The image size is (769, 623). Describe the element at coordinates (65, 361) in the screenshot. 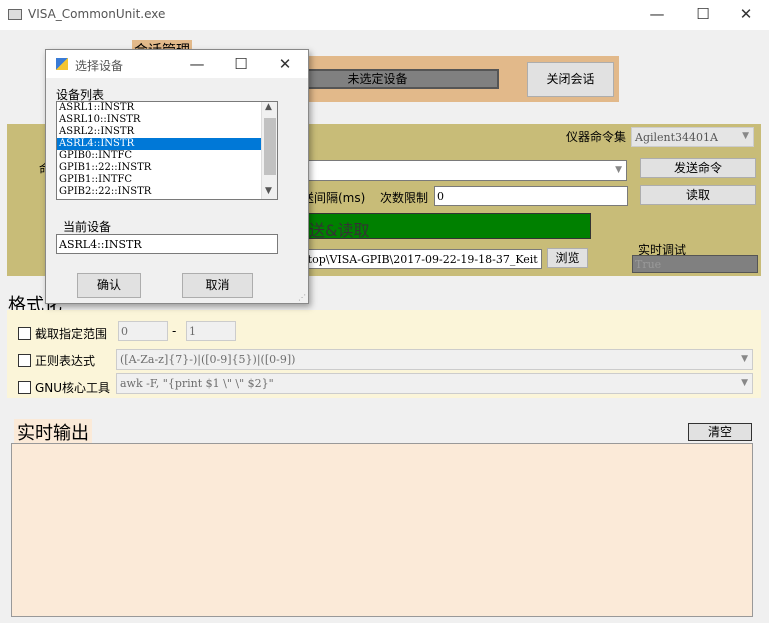

I see `regex-label: 正则表达式` at that location.